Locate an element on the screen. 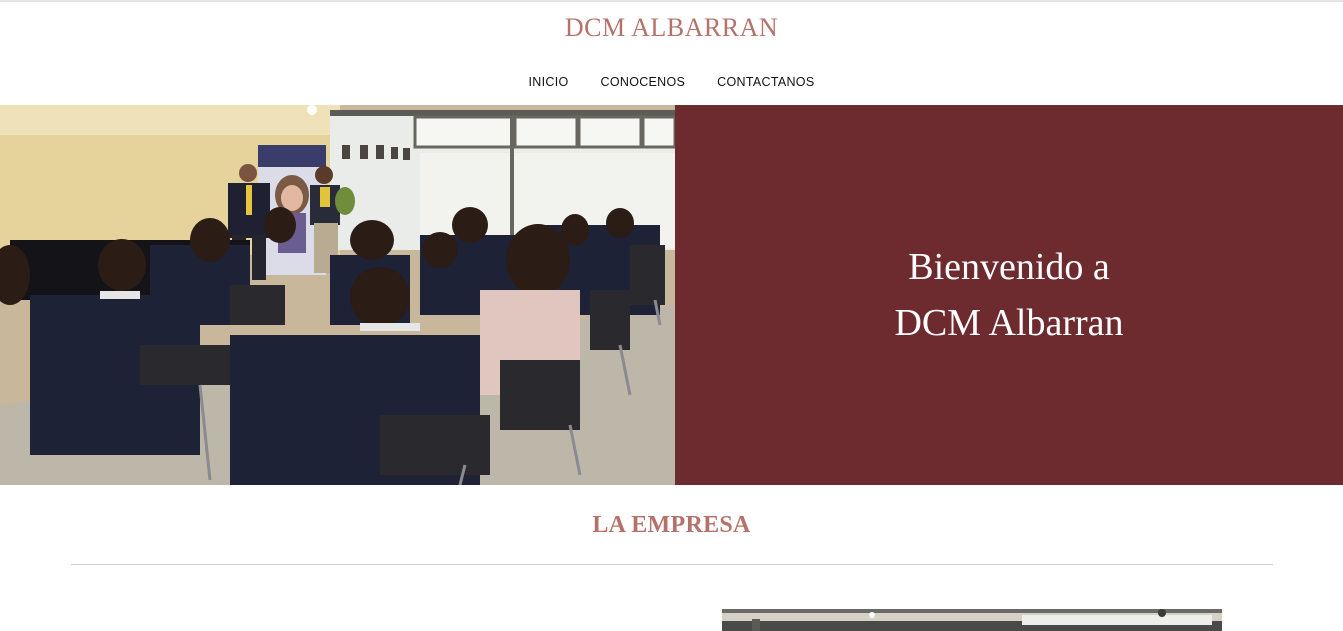  nav-conocenos: CONOCENOS is located at coordinates (643, 82).